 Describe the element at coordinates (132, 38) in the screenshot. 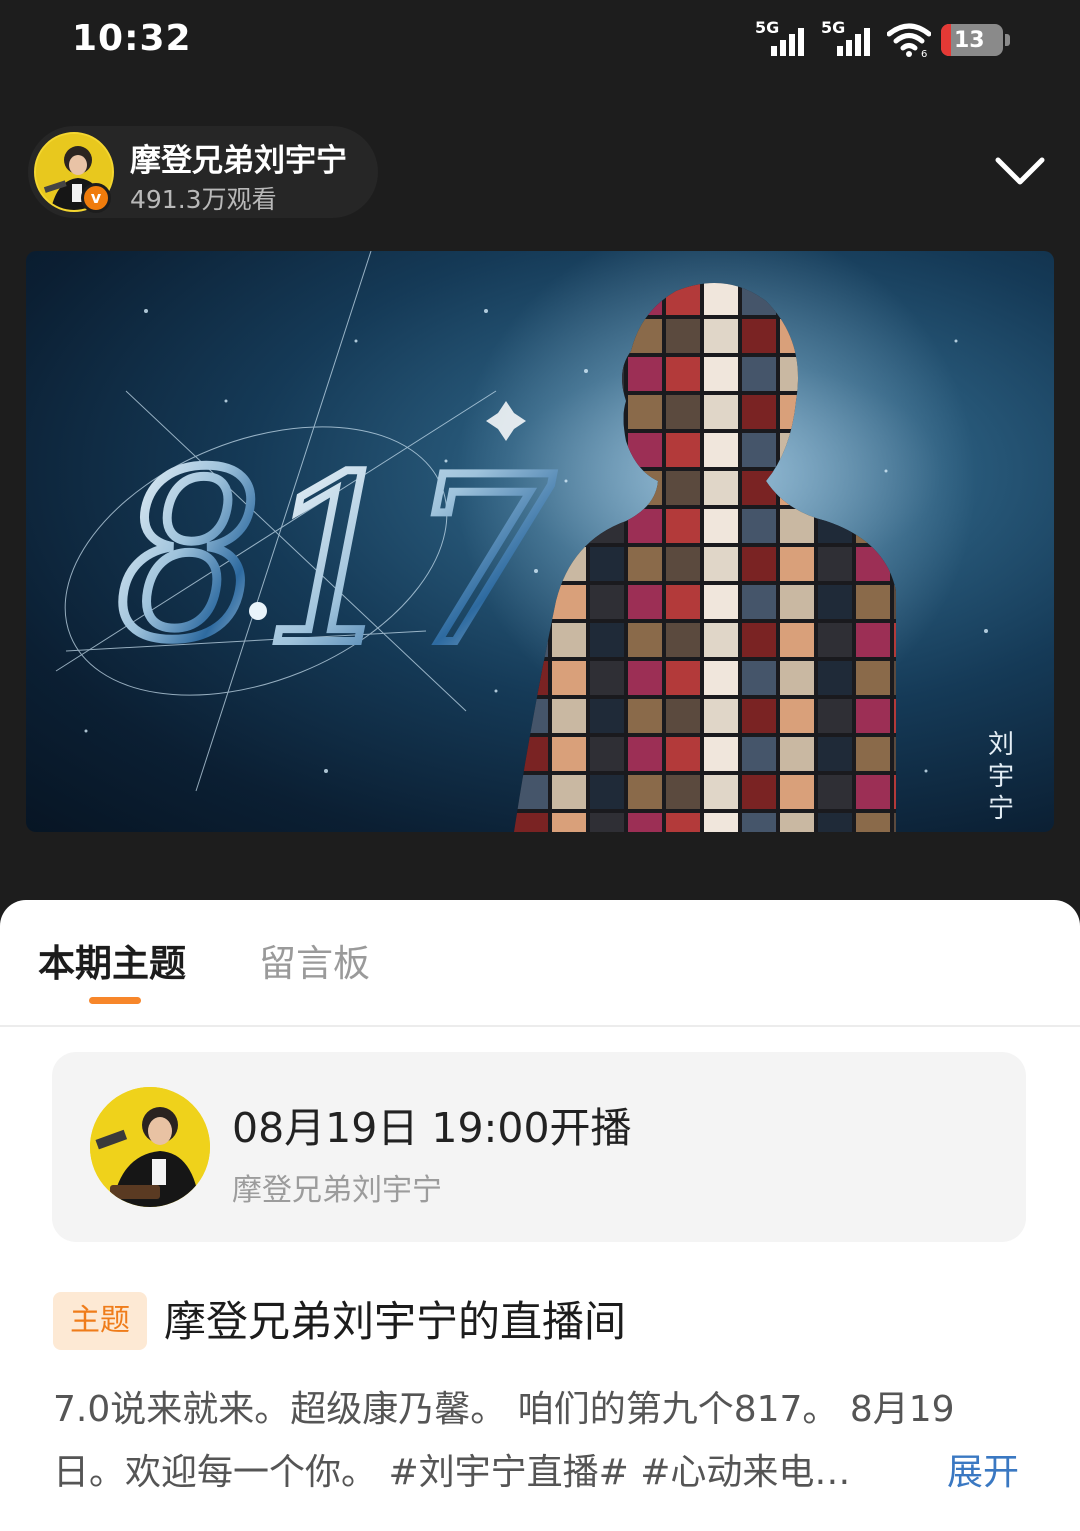

I see `status-time: 10:32` at that location.